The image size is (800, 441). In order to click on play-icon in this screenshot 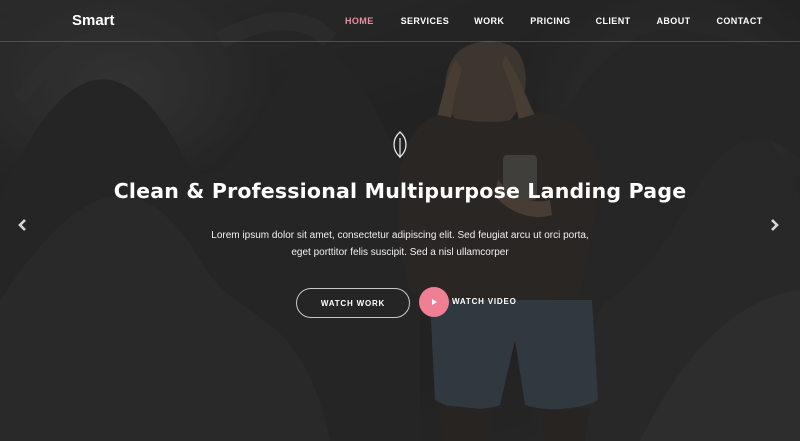, I will do `click(434, 302)`.